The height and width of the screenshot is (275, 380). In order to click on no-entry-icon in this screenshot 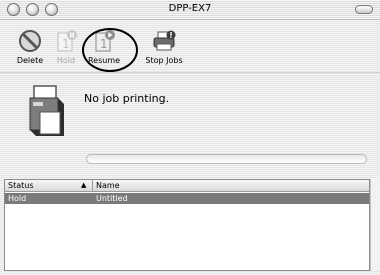, I will do `click(30, 41)`.